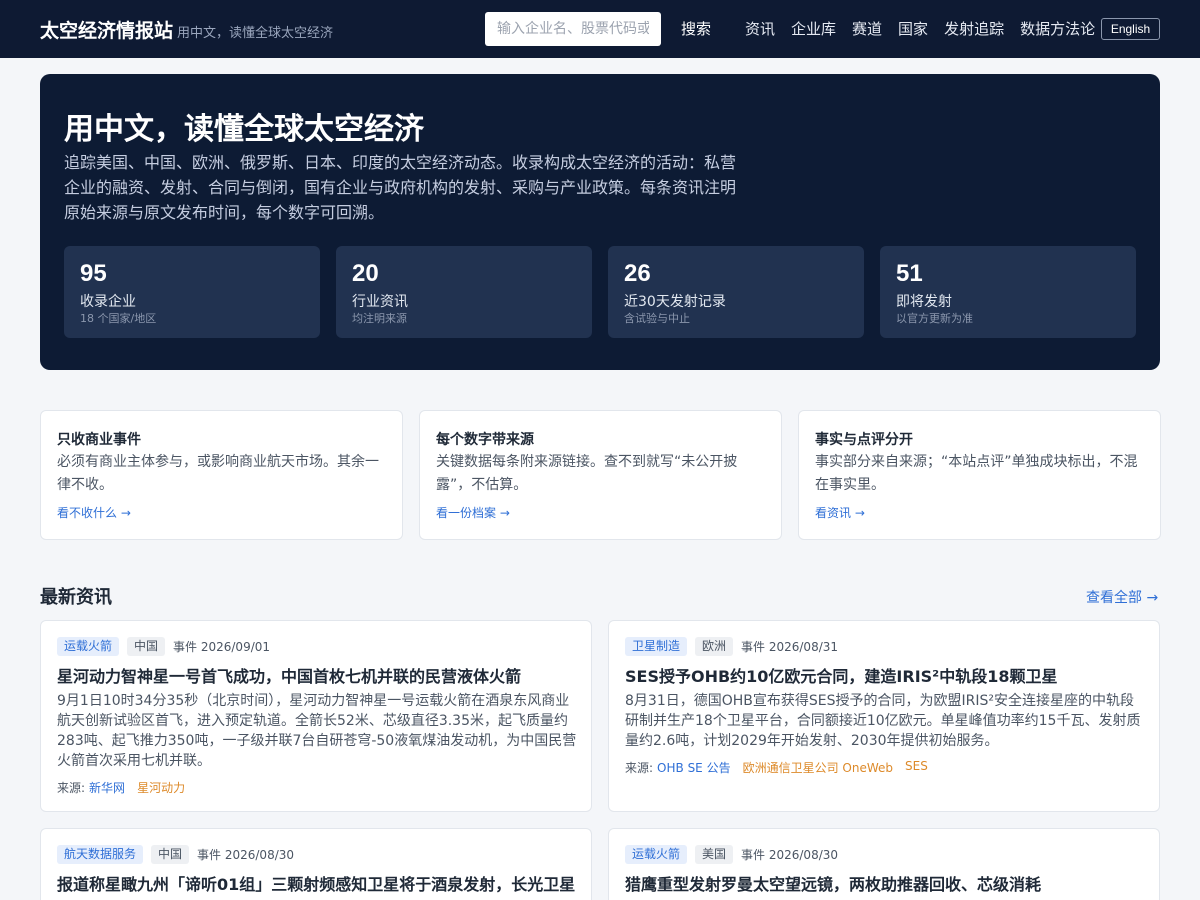  I want to click on main-nav: 资讯 企业库 赛道 国家 发射追踪 数据方法论, so click(920, 28).